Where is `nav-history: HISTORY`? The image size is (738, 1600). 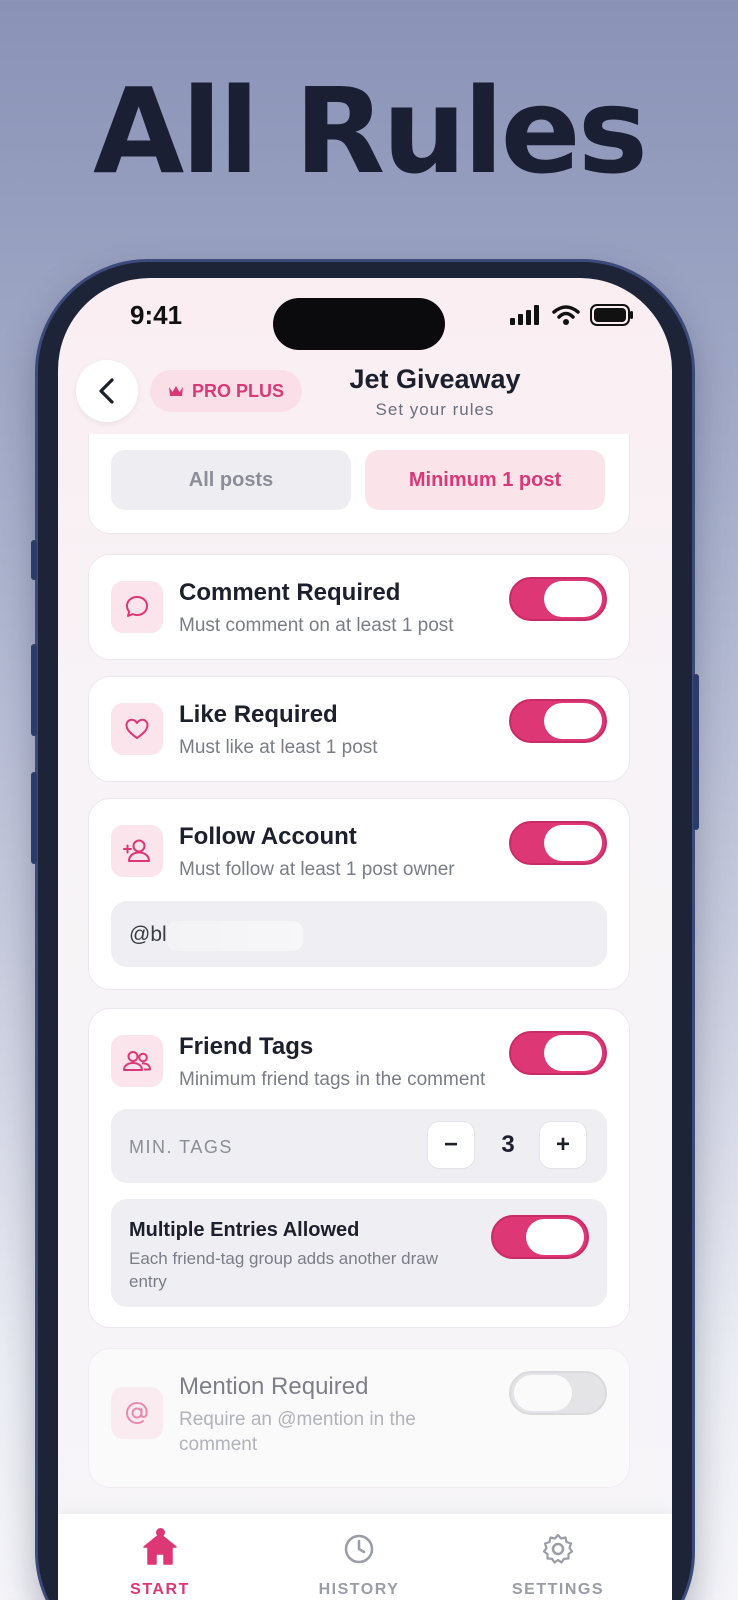 nav-history: HISTORY is located at coordinates (359, 1565).